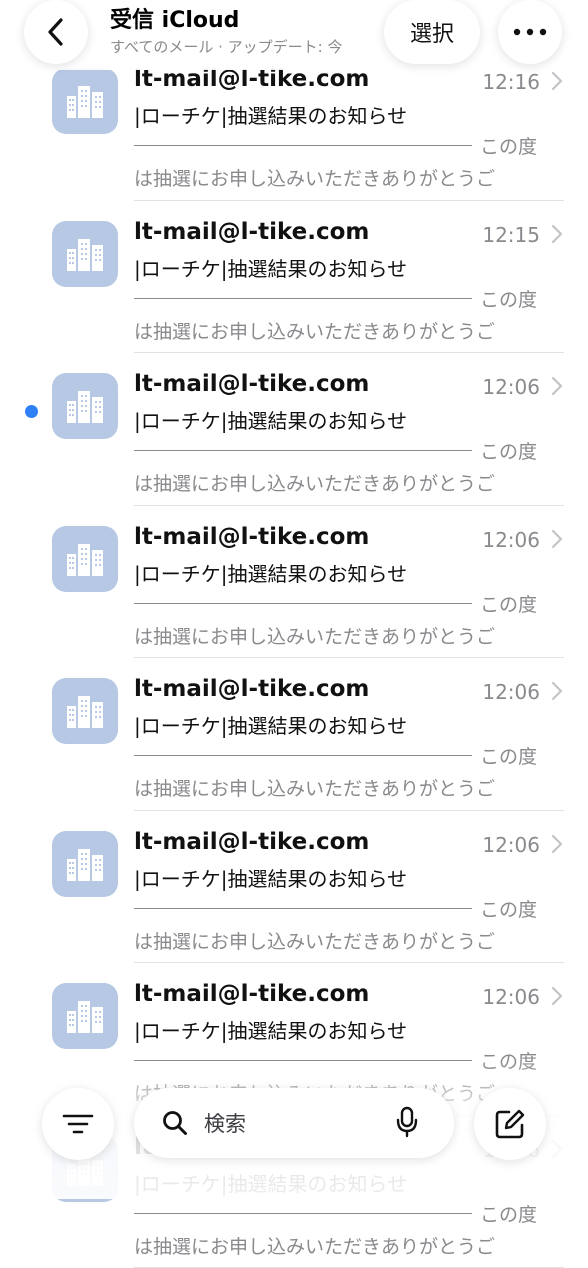 Image resolution: width=588 pixels, height=1268 pixels. Describe the element at coordinates (175, 1123) in the screenshot. I see `search-icon` at that location.